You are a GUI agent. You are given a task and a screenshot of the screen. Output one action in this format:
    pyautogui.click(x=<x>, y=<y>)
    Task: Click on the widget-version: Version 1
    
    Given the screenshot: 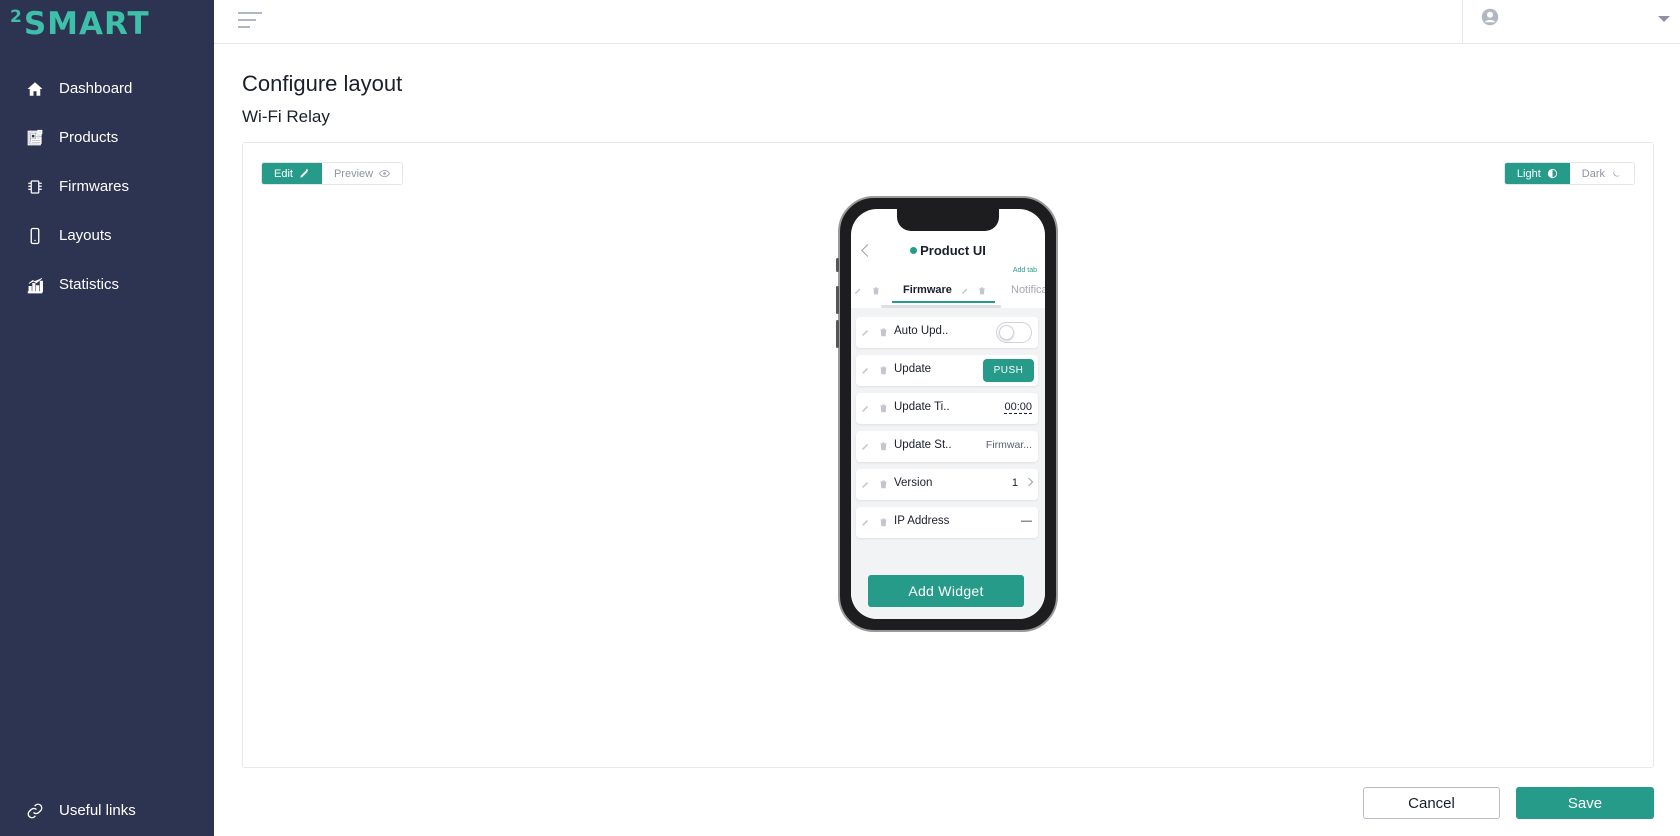 What is the action you would take?
    pyautogui.click(x=947, y=484)
    